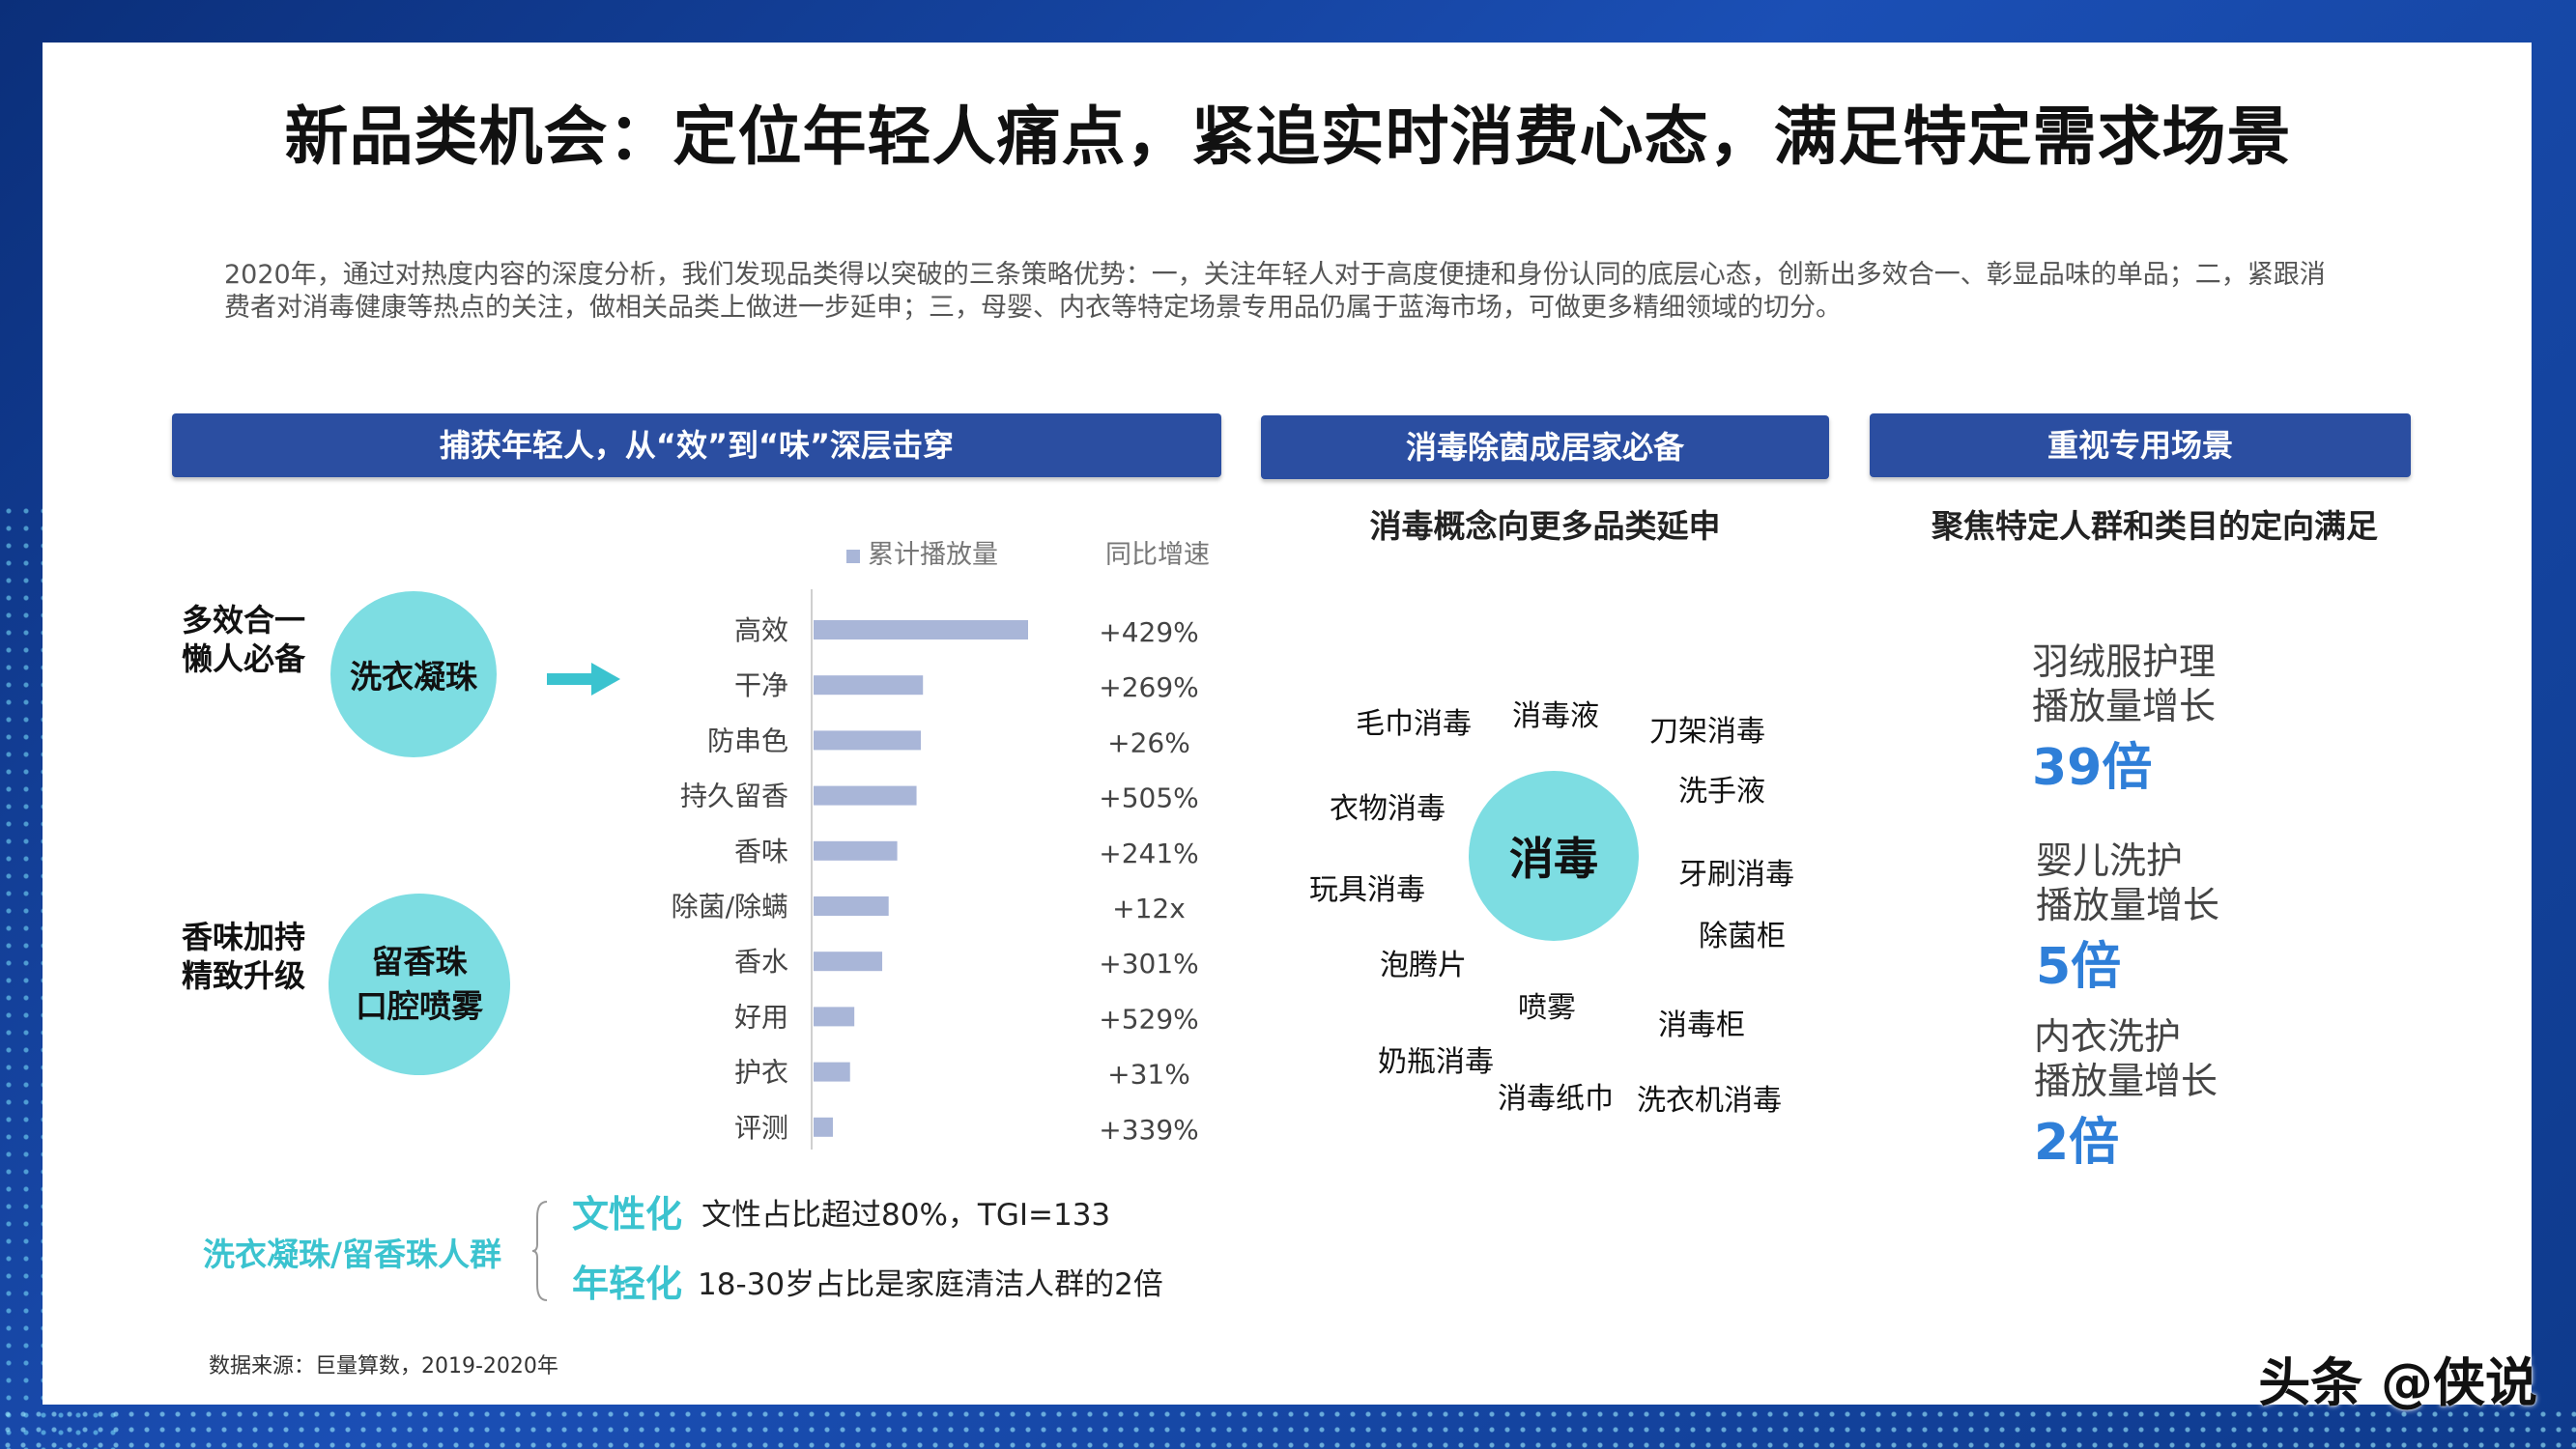 The width and height of the screenshot is (2576, 1449). What do you see at coordinates (761, 1128) in the screenshot?
I see `category-label: 评测` at bounding box center [761, 1128].